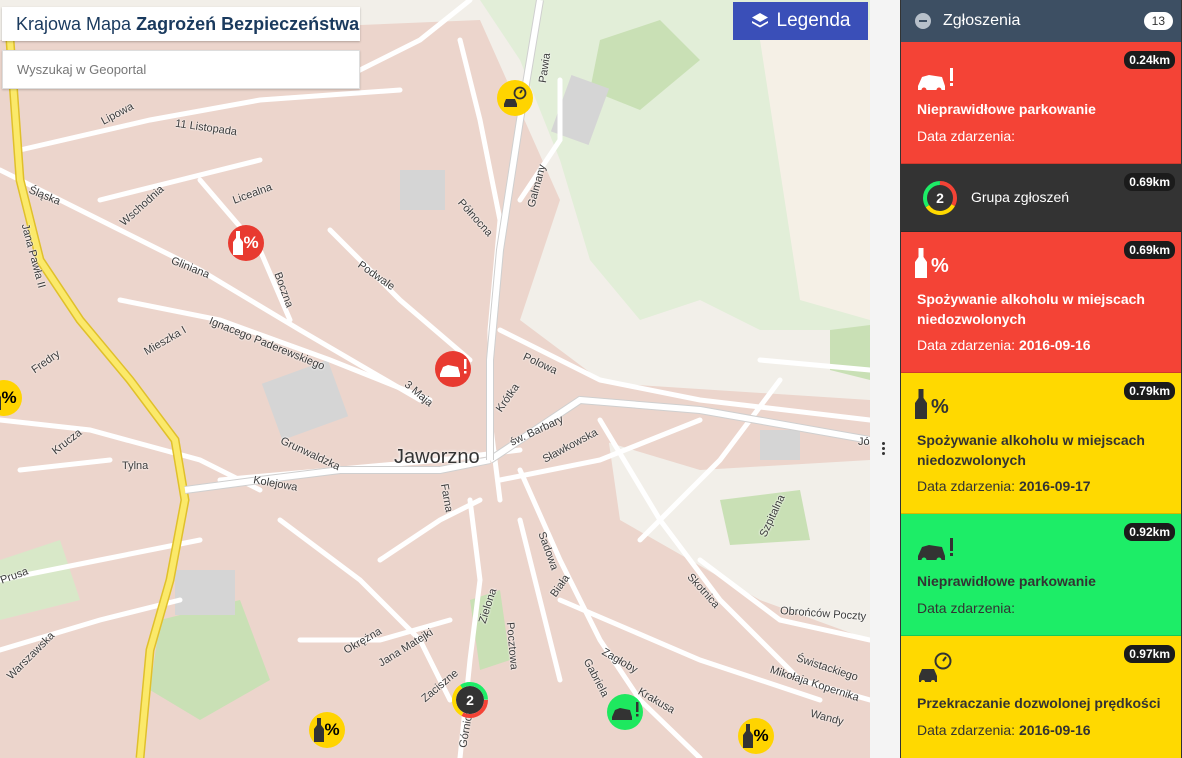  What do you see at coordinates (1149, 532) in the screenshot?
I see `distance-badge: 0.92km` at bounding box center [1149, 532].